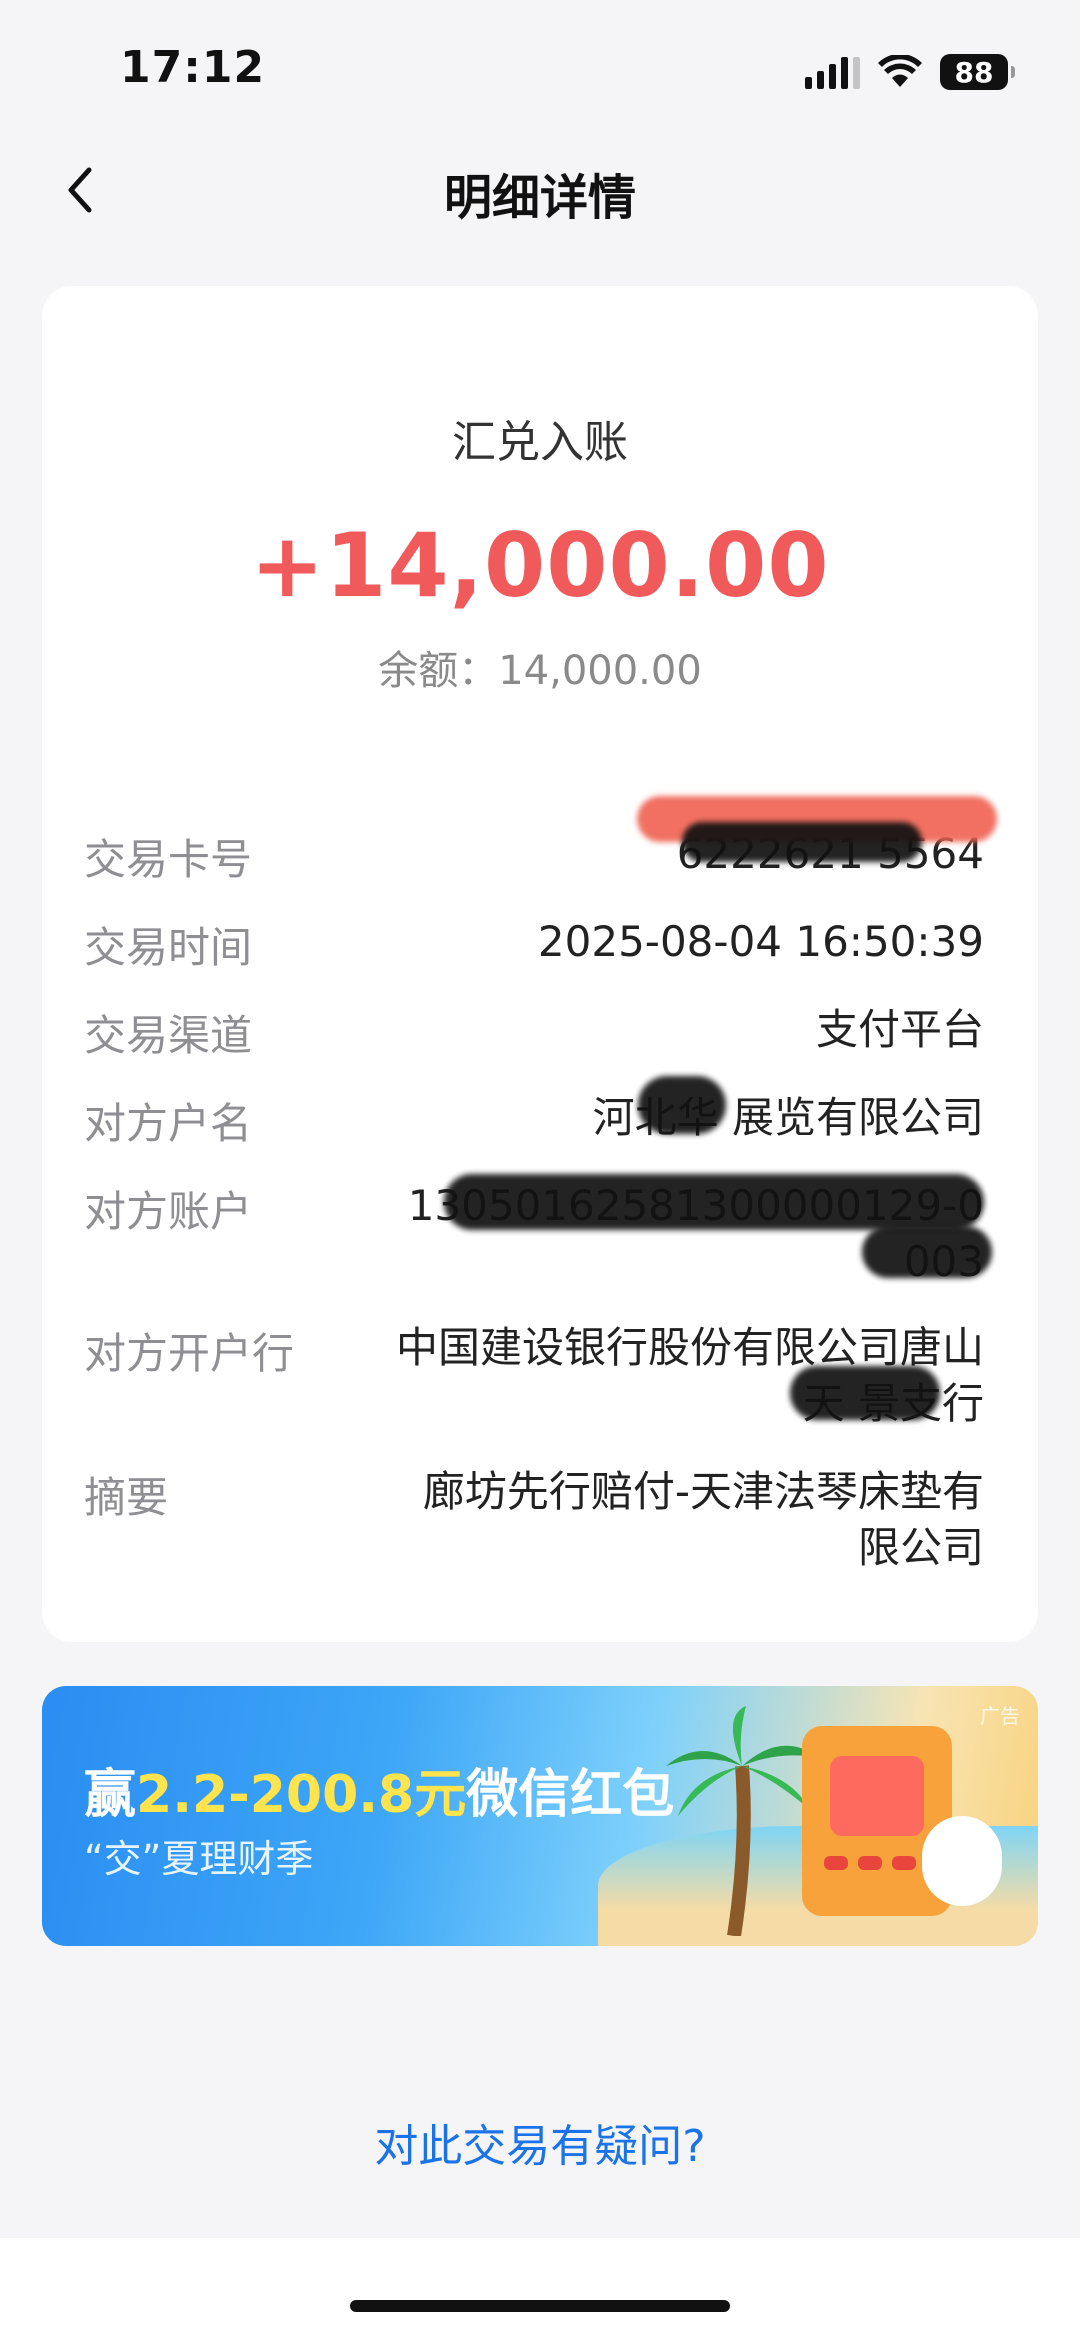  I want to click on account-balance: 余额：14,000.00, so click(540, 671).